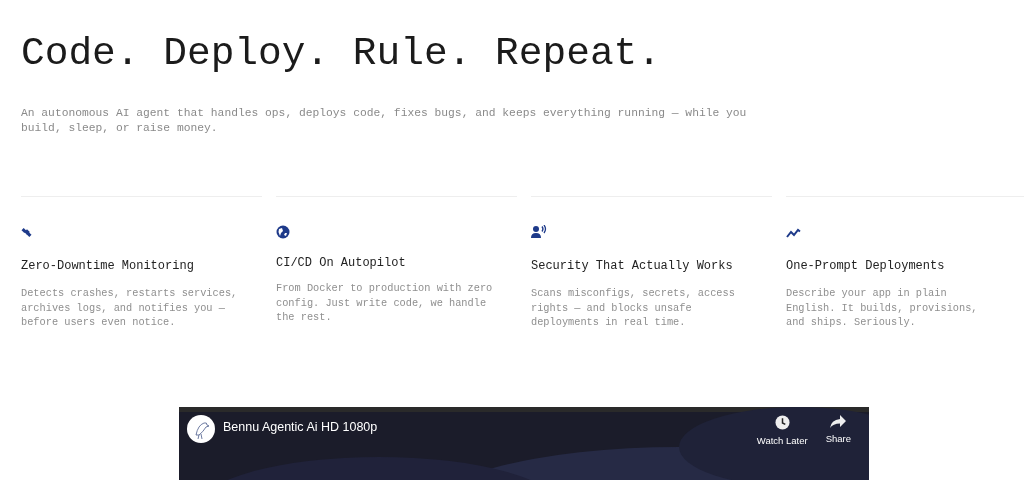 The image size is (1024, 480). I want to click on feature-title: Security That Actually Works, so click(632, 266).